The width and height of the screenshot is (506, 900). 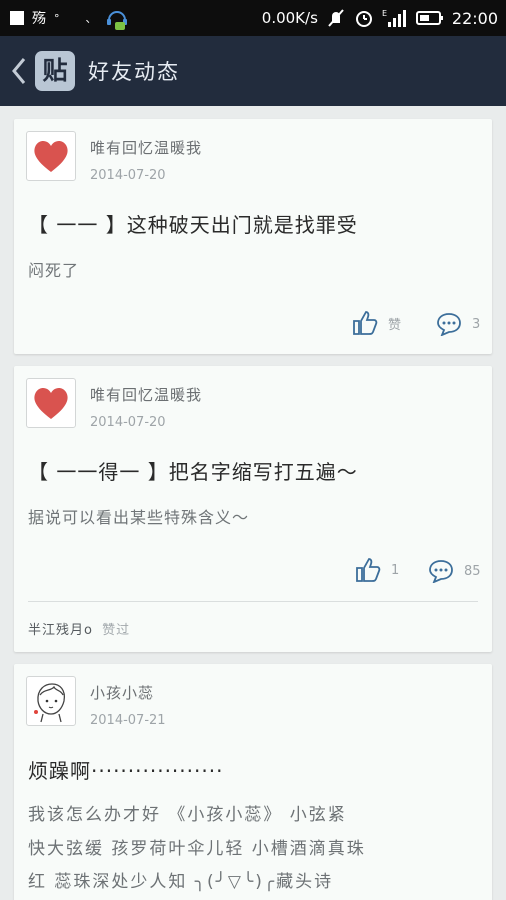 I want to click on post-title: 【 一一得一 】把名字缩写打五遍～, so click(x=193, y=470).